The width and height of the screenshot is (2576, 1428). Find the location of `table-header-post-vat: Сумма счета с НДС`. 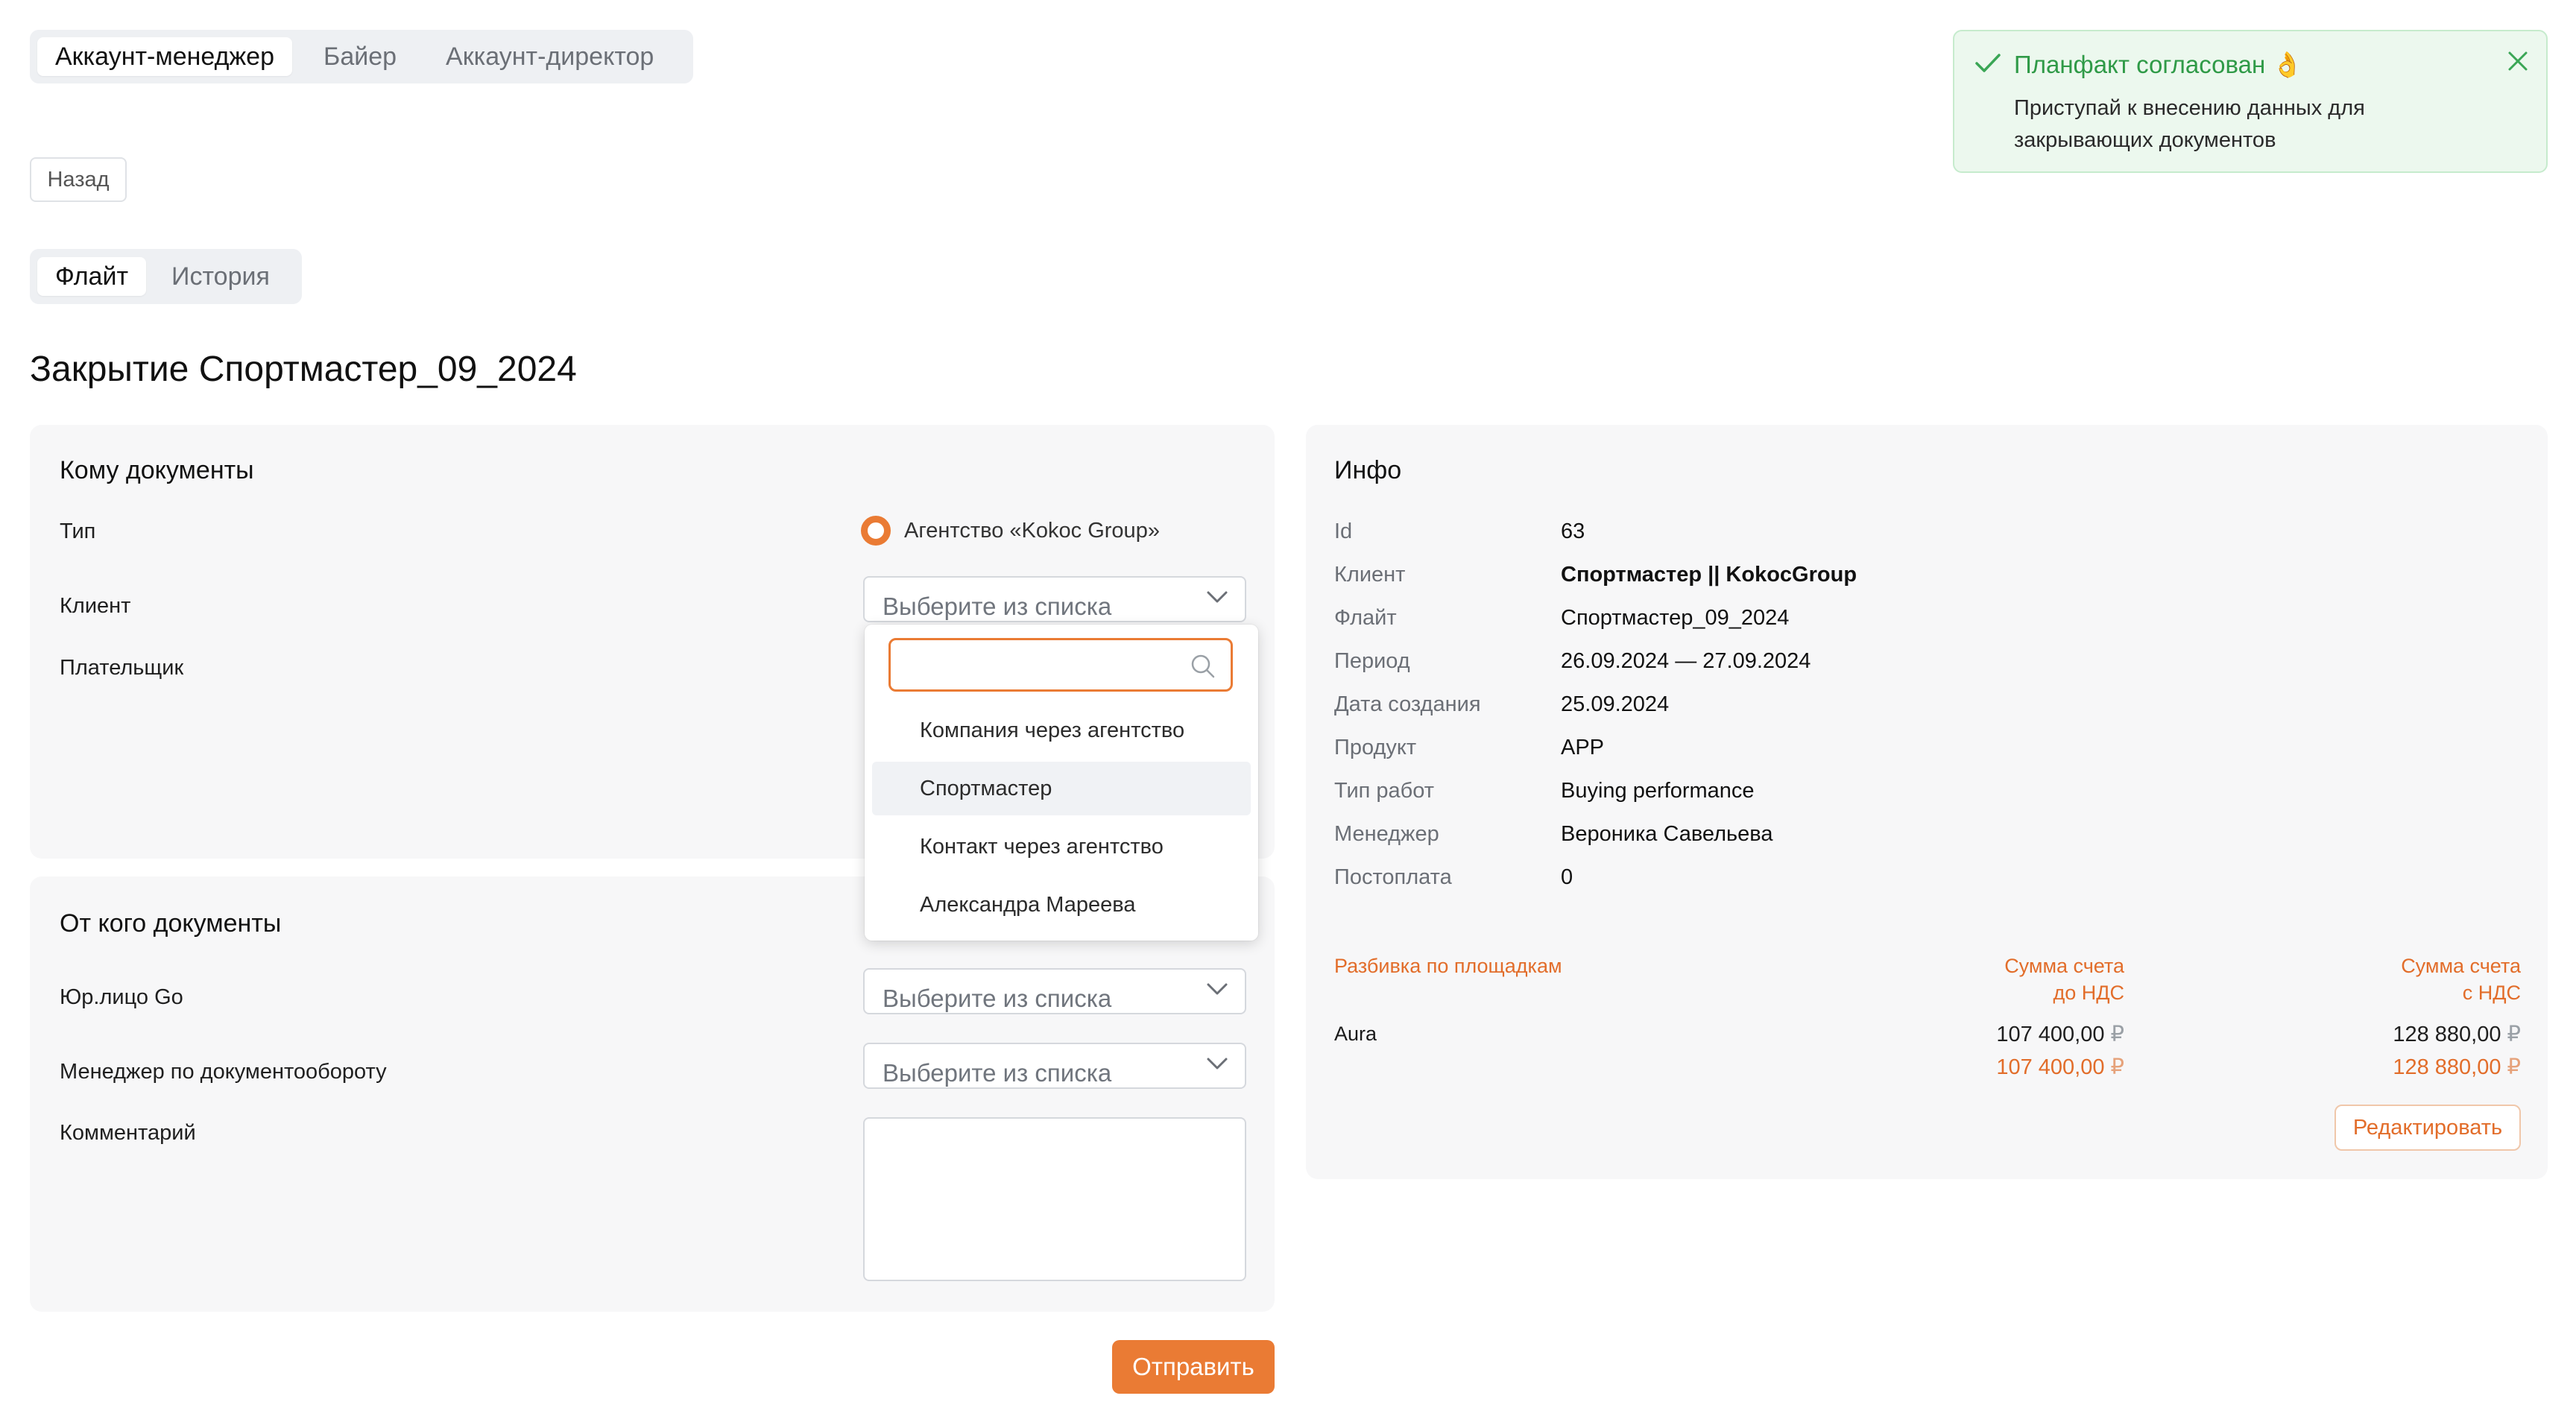

table-header-post-vat: Сумма счета с НДС is located at coordinates (2413, 979).